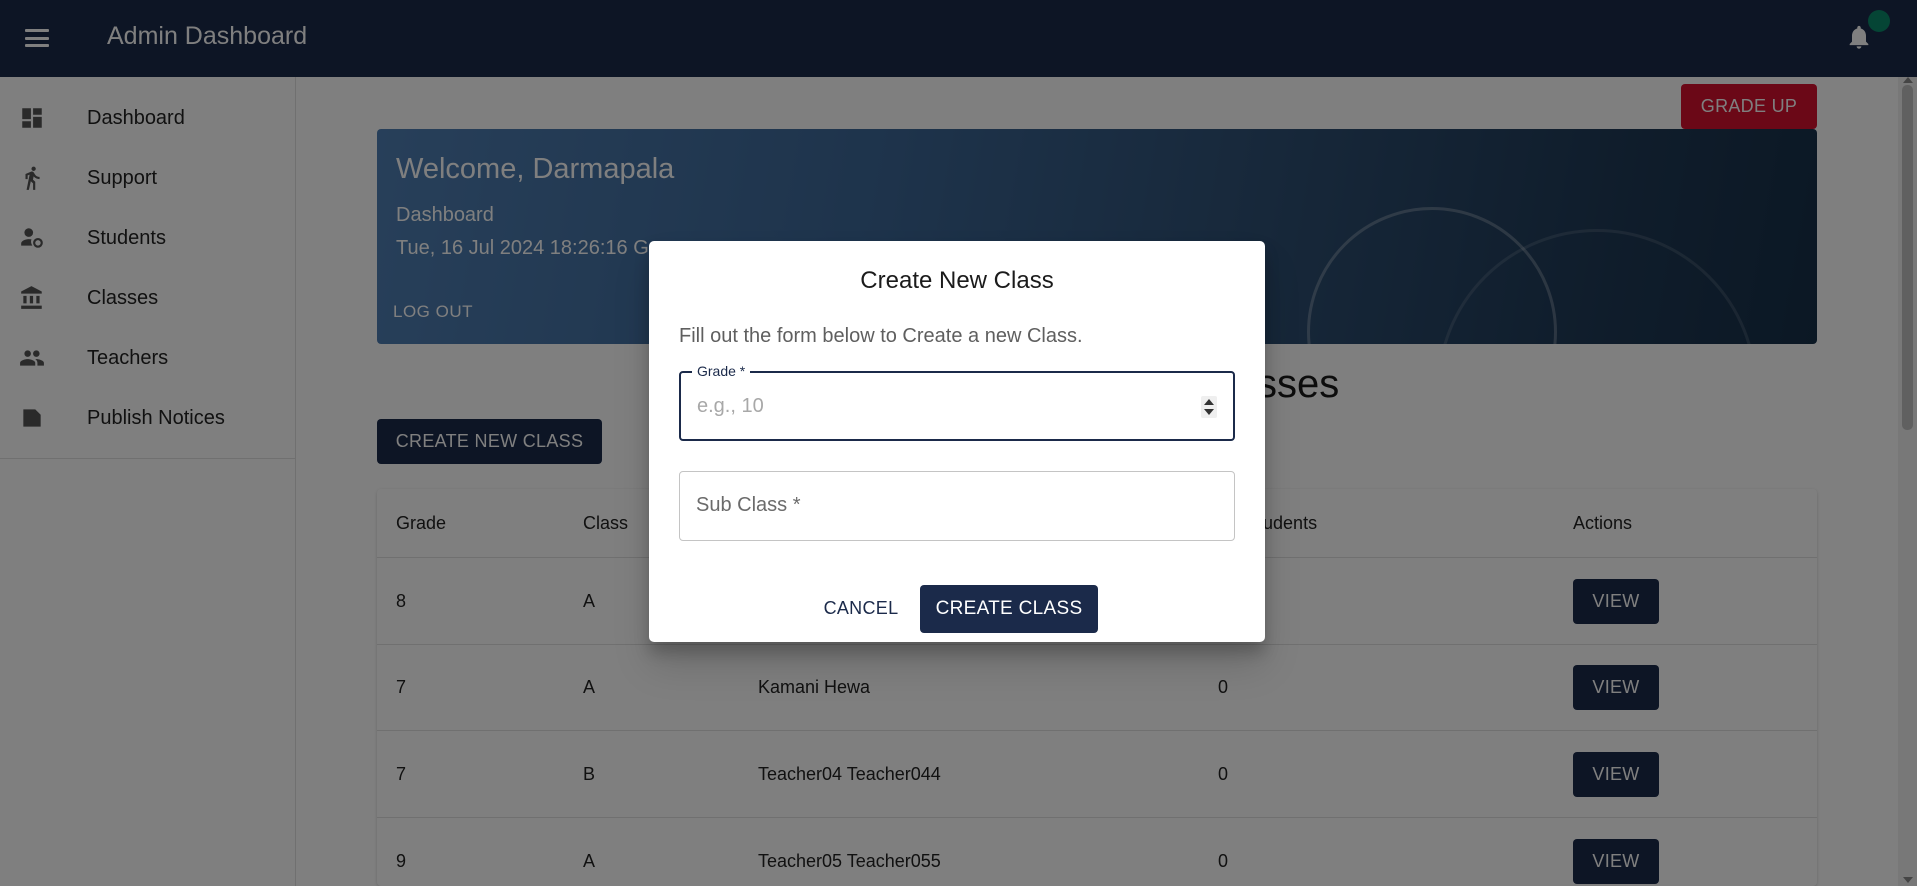 The height and width of the screenshot is (886, 1917). Describe the element at coordinates (748, 505) in the screenshot. I see `subclass-label: Sub Class *` at that location.